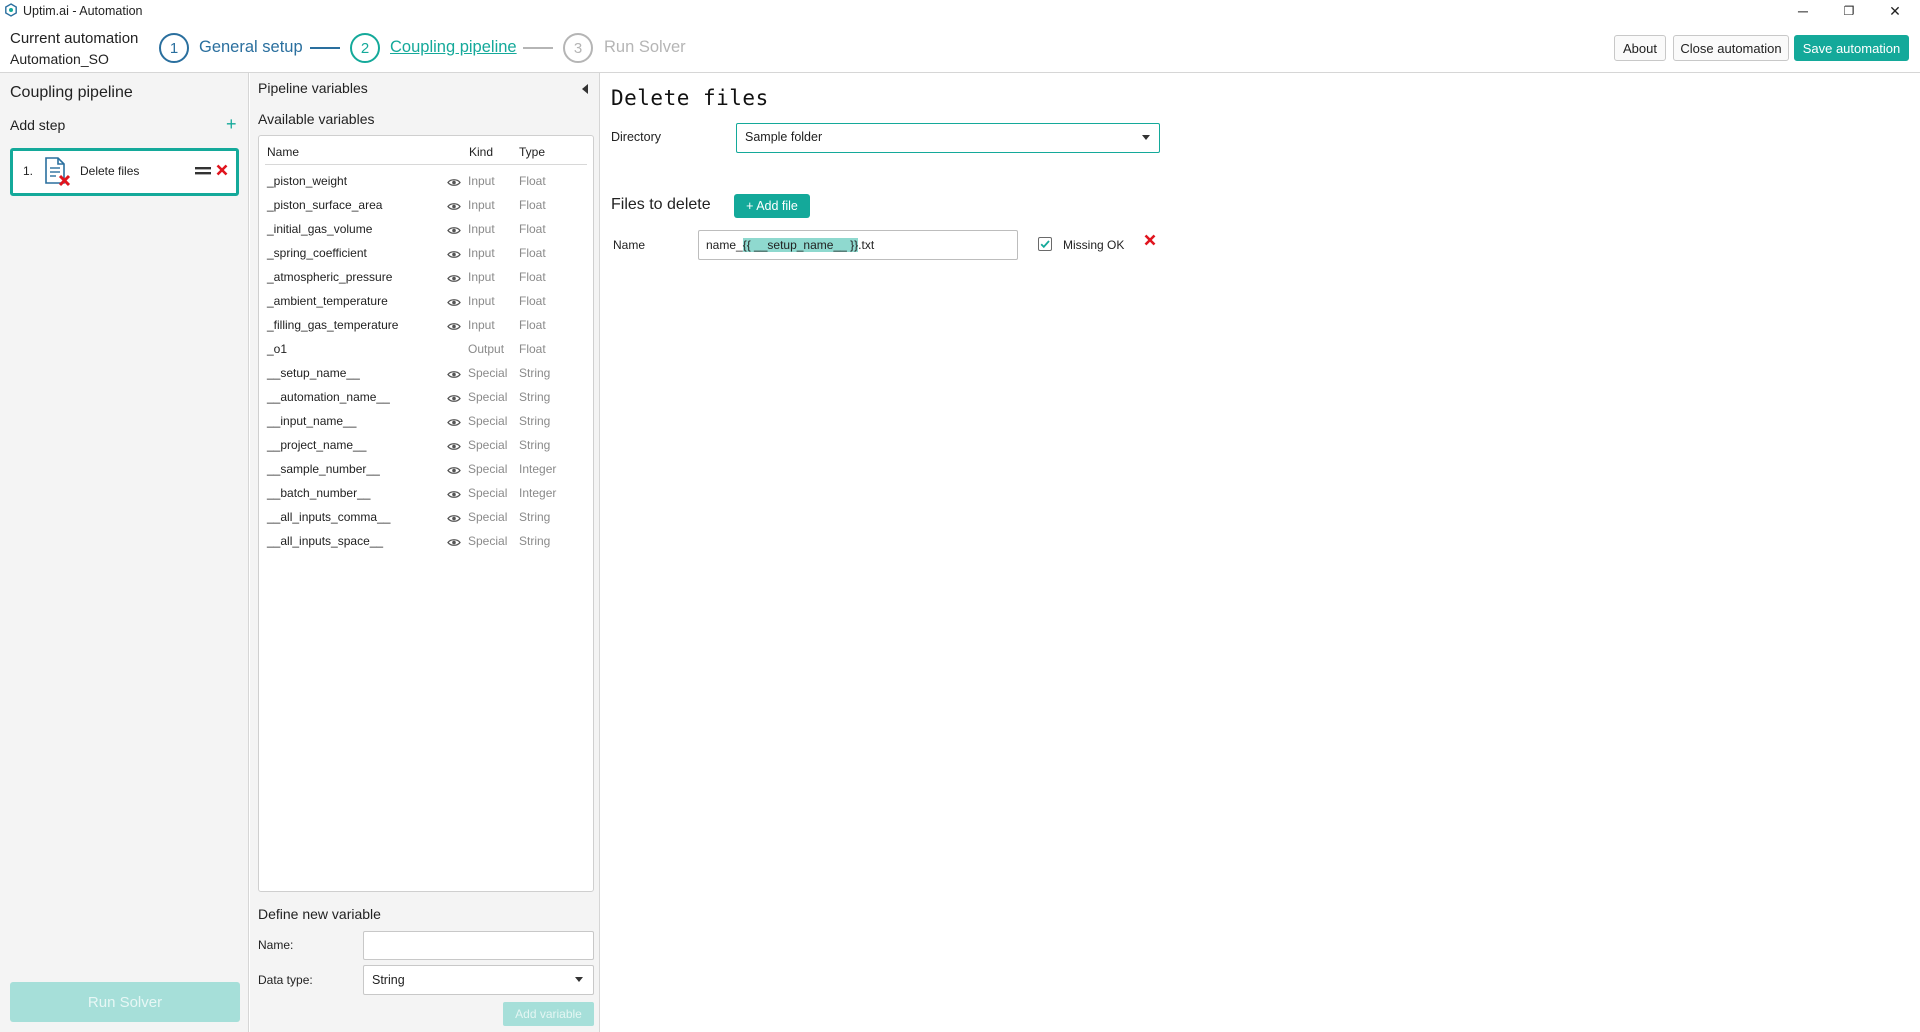 The width and height of the screenshot is (1920, 1032). What do you see at coordinates (538, 493) in the screenshot?
I see `variable-type: Integer` at bounding box center [538, 493].